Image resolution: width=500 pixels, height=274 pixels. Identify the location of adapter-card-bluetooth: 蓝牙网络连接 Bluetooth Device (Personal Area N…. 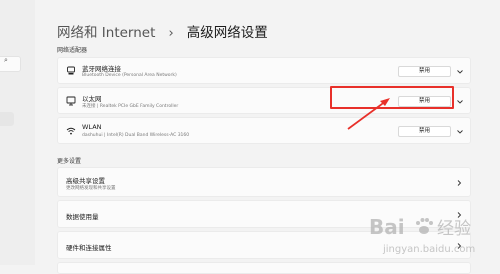
(264, 70).